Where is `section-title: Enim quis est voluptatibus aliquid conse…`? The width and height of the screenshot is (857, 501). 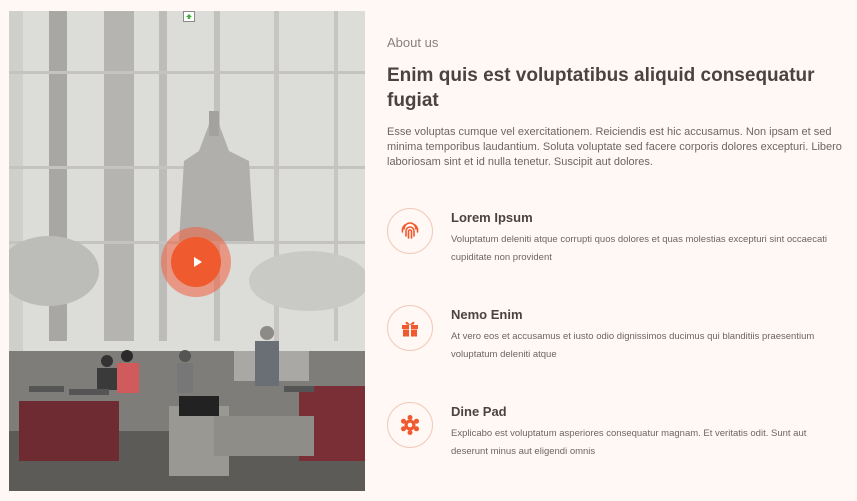 section-title: Enim quis est voluptatibus aliquid conse… is located at coordinates (601, 88).